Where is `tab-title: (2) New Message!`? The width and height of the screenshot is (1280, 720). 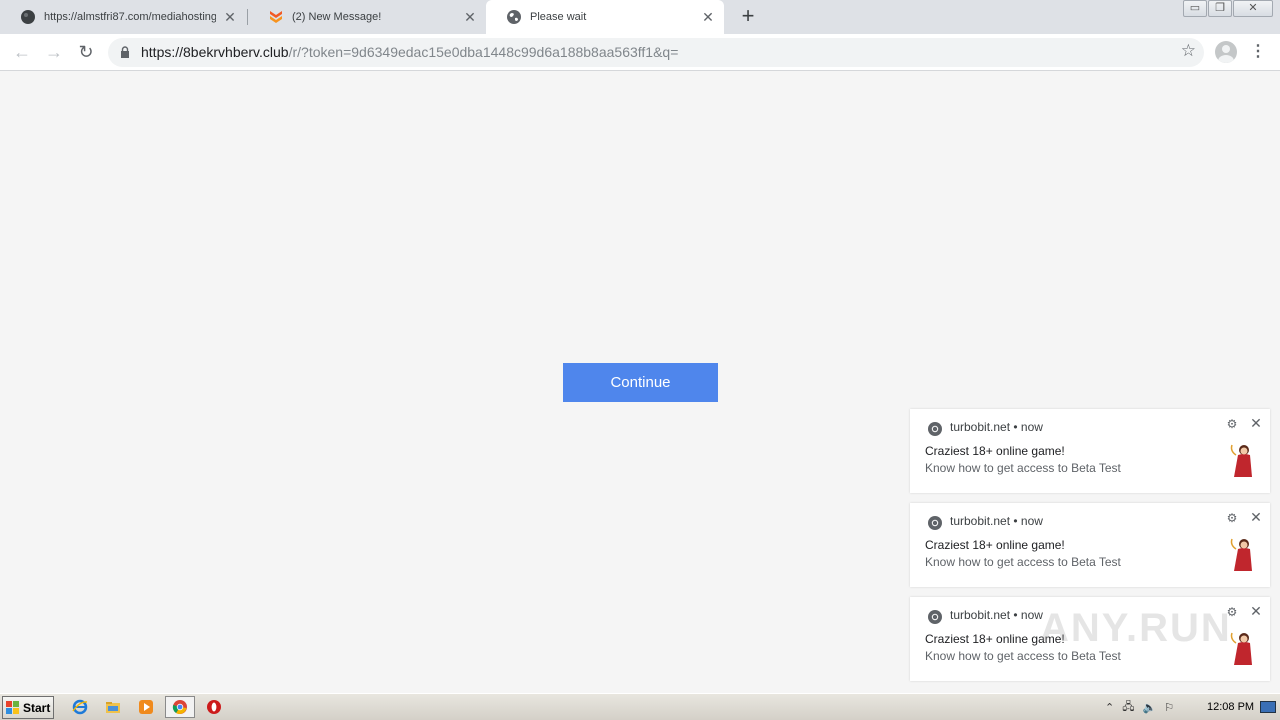 tab-title: (2) New Message! is located at coordinates (337, 17).